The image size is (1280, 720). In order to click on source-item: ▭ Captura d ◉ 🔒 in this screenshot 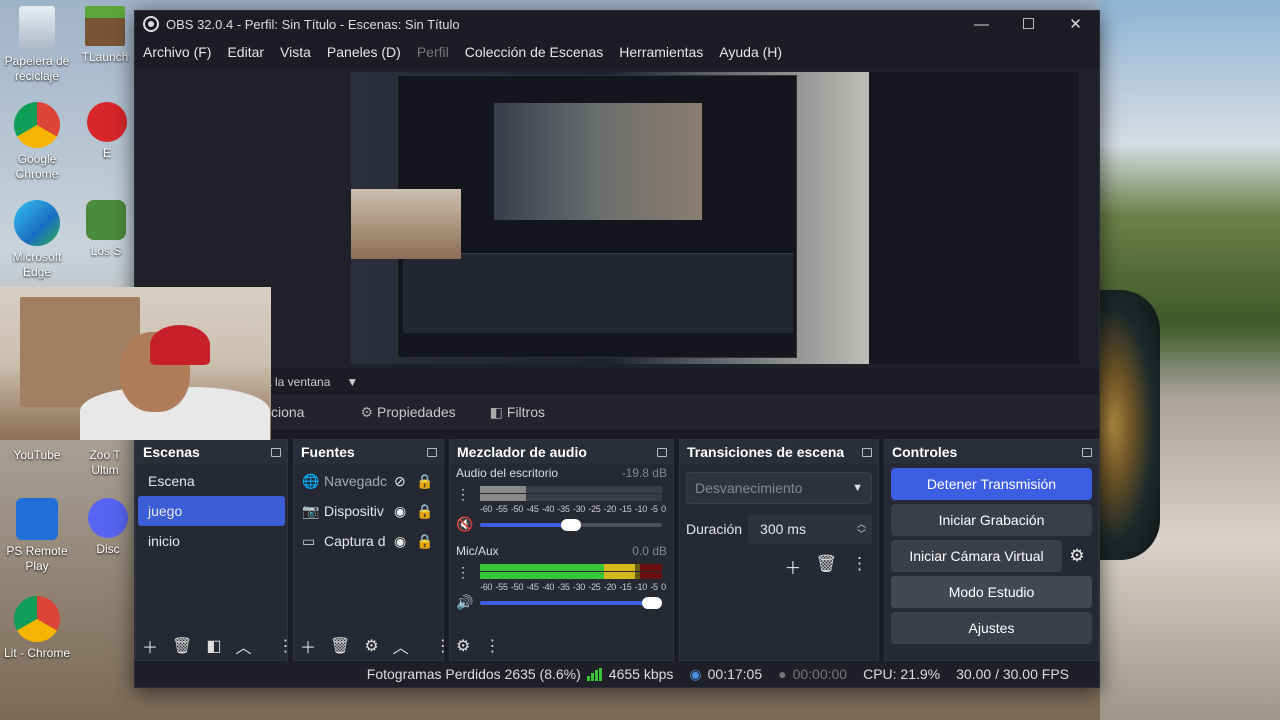, I will do `click(368, 541)`.